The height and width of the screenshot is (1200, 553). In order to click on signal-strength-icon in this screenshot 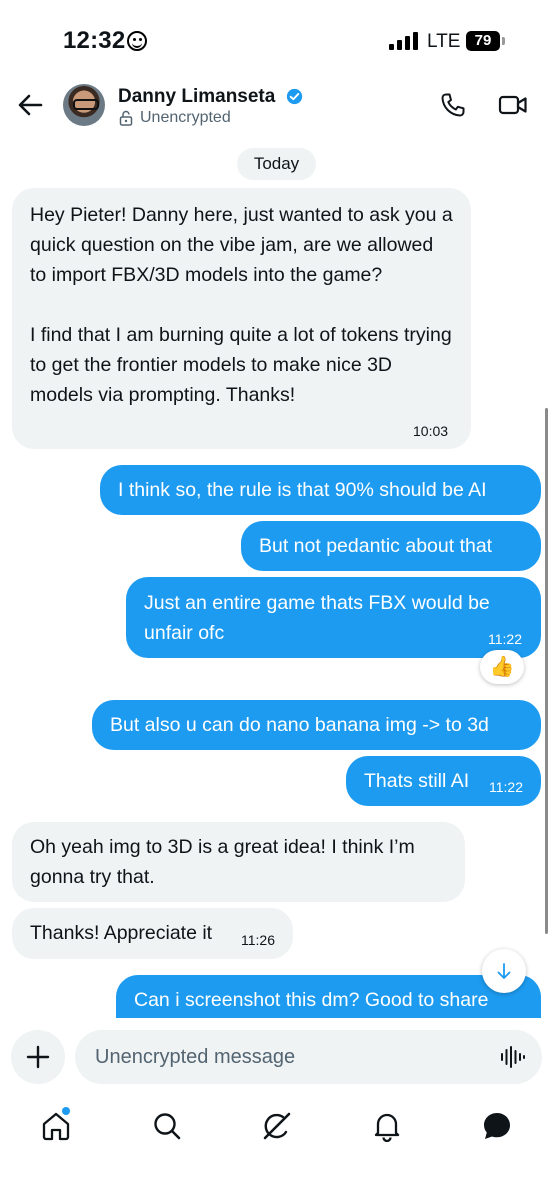, I will do `click(404, 41)`.